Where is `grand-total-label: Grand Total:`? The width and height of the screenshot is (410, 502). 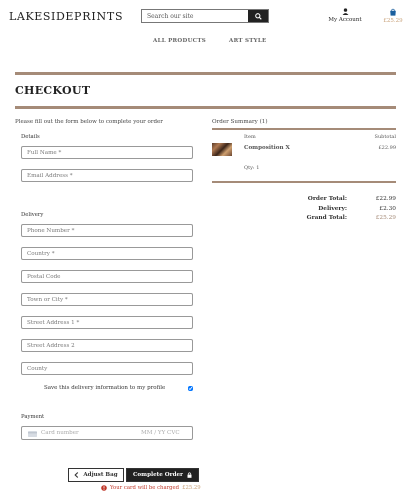
grand-total-label: Grand Total: is located at coordinates (326, 218).